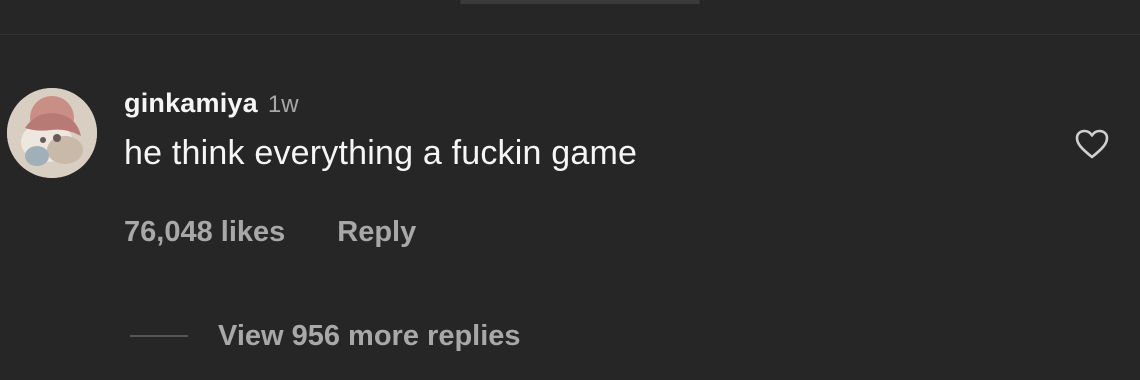 This screenshot has width=1140, height=380. I want to click on timestamp: 1w, so click(283, 104).